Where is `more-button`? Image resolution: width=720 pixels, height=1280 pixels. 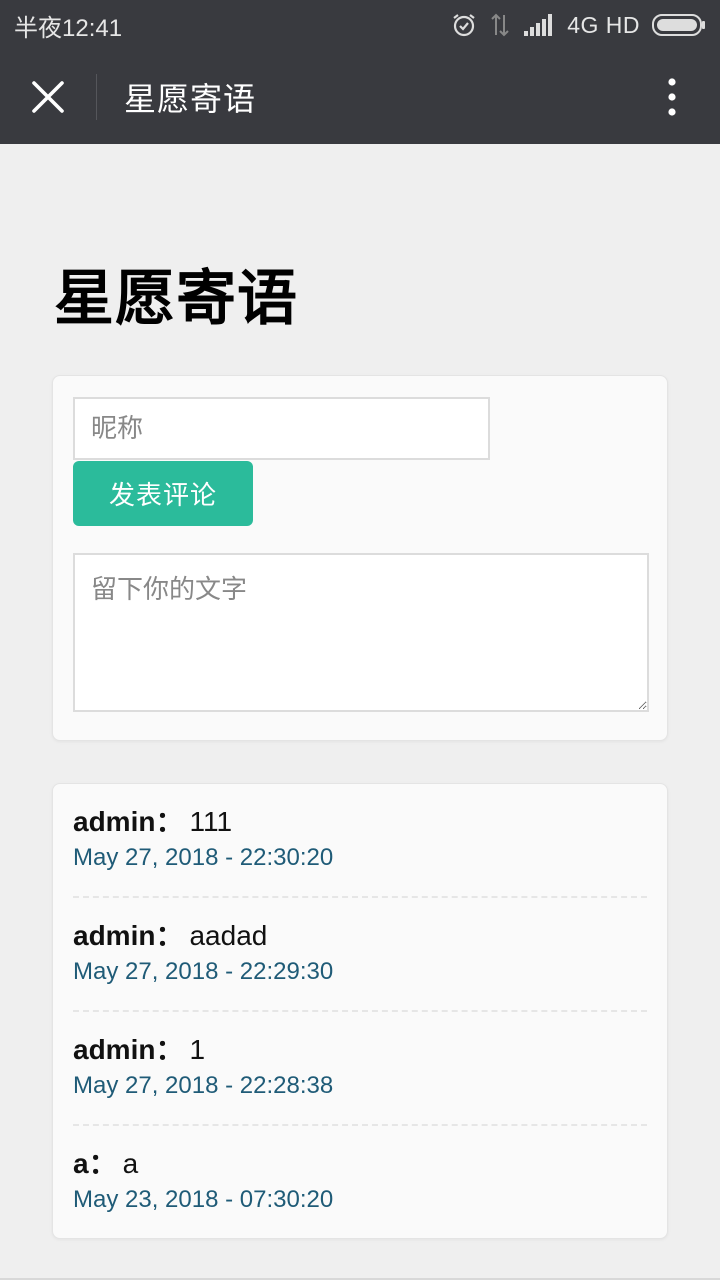
more-button is located at coordinates (672, 97).